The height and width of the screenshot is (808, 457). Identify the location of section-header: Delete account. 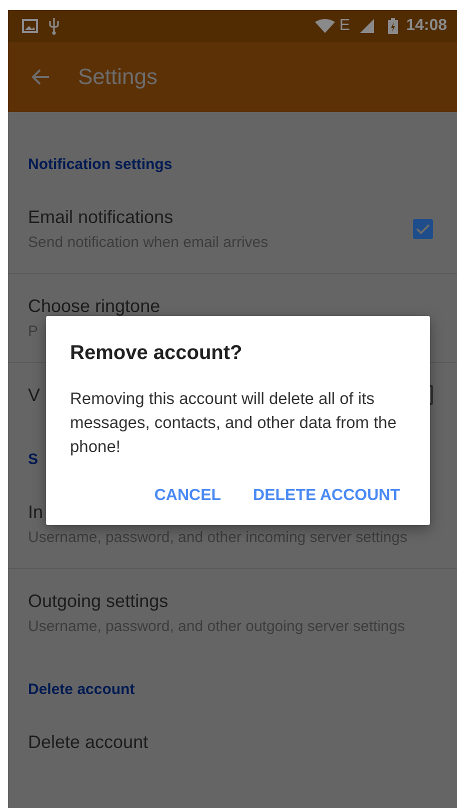
(81, 689).